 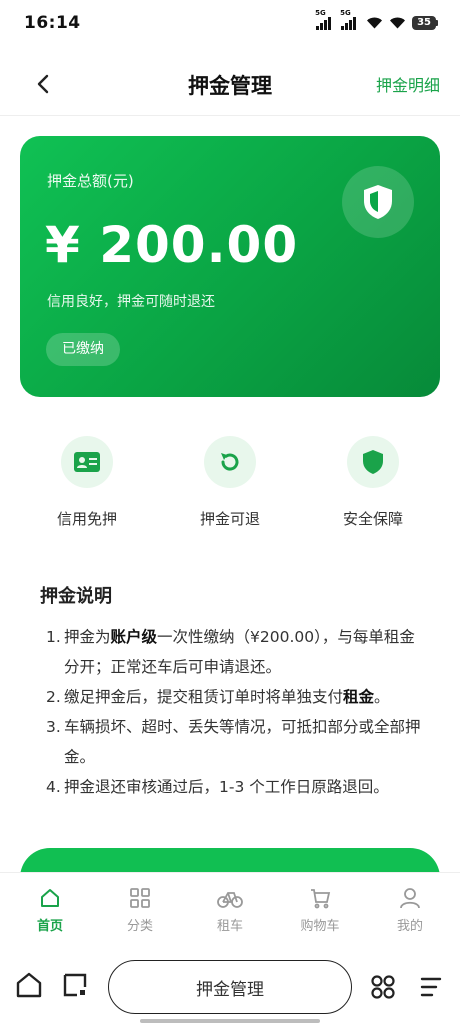 What do you see at coordinates (217, 787) in the screenshot?
I see `list-item: 4. 押金退还审核通过后，1-3 个工作日原路退回。` at bounding box center [217, 787].